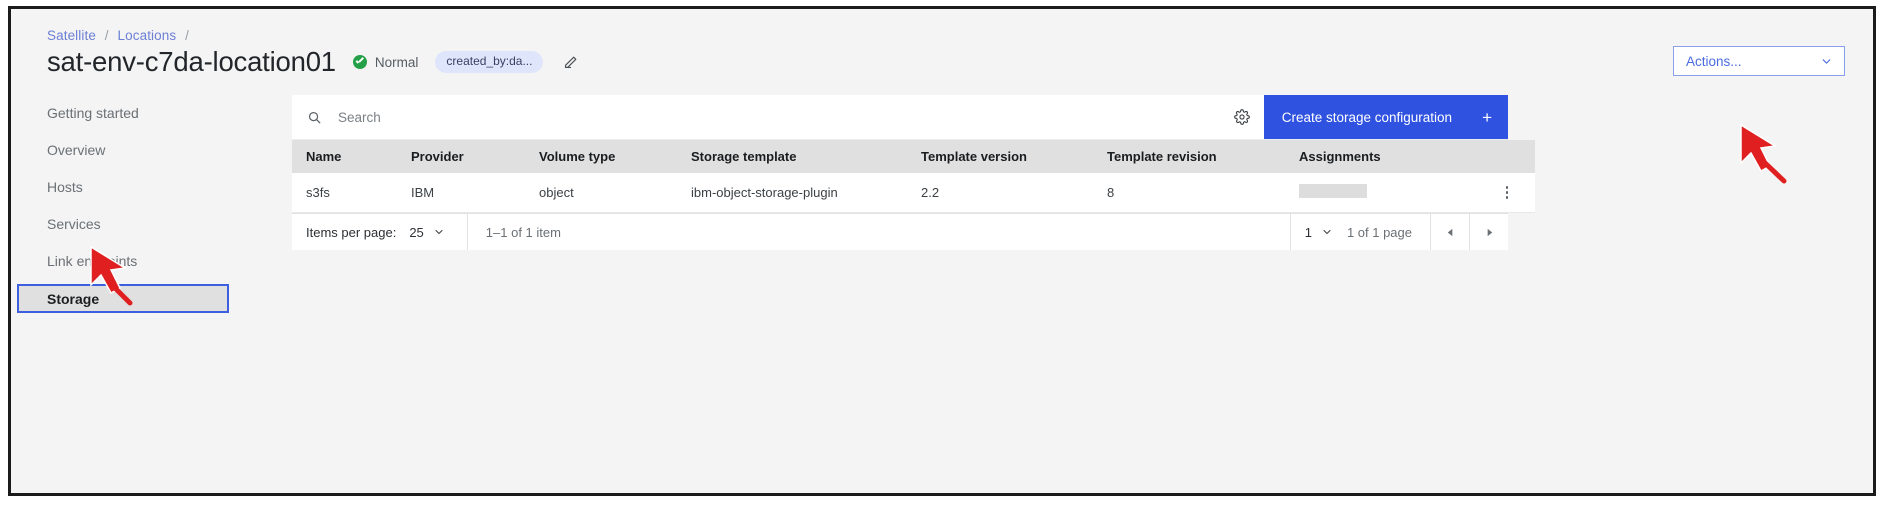 This screenshot has width=1888, height=506. I want to click on items-per-page-label: Items per page:, so click(351, 232).